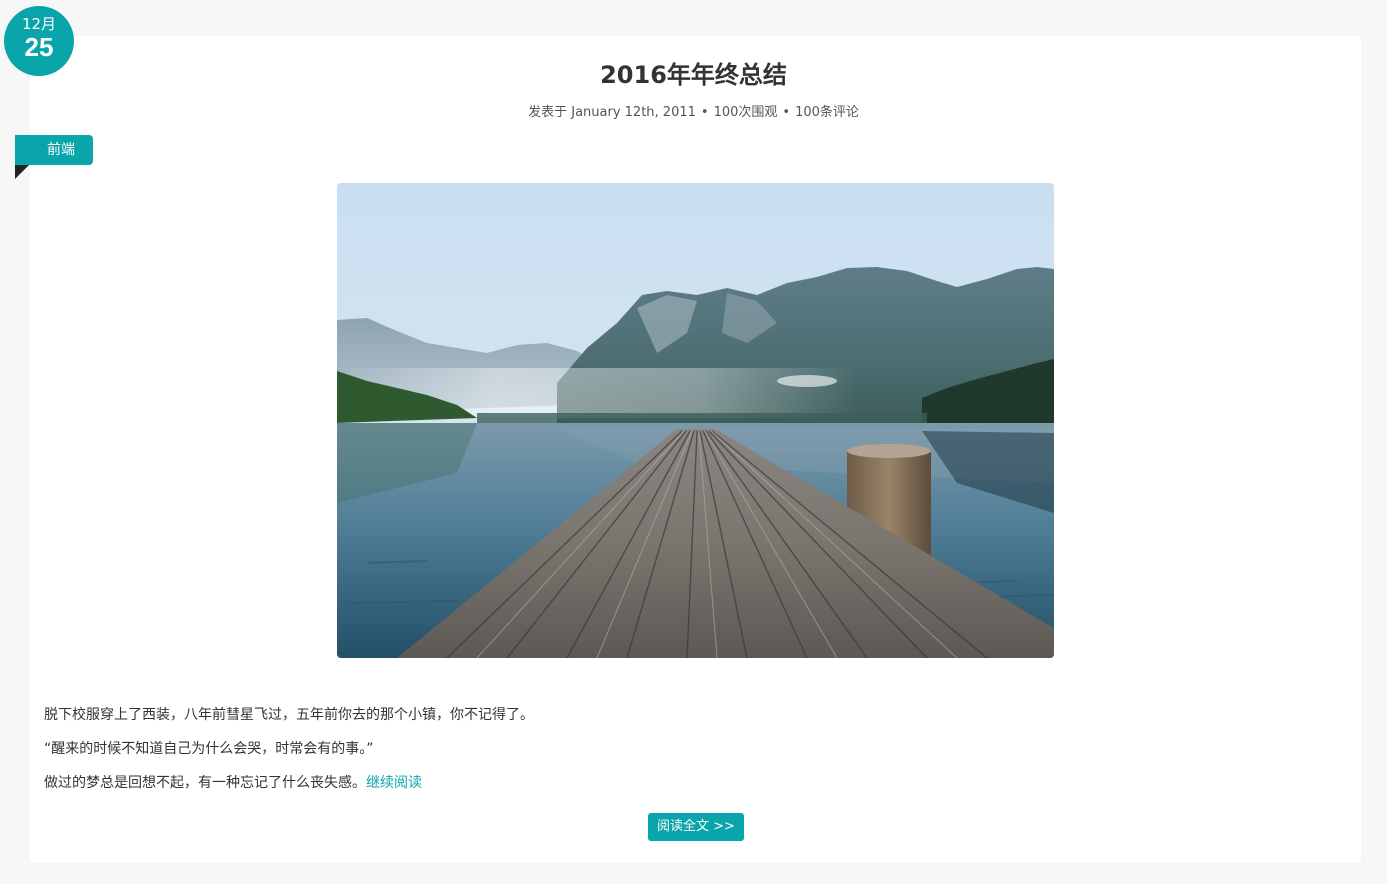  What do you see at coordinates (696, 827) in the screenshot?
I see `read-full-button: 阅读全文 >>` at bounding box center [696, 827].